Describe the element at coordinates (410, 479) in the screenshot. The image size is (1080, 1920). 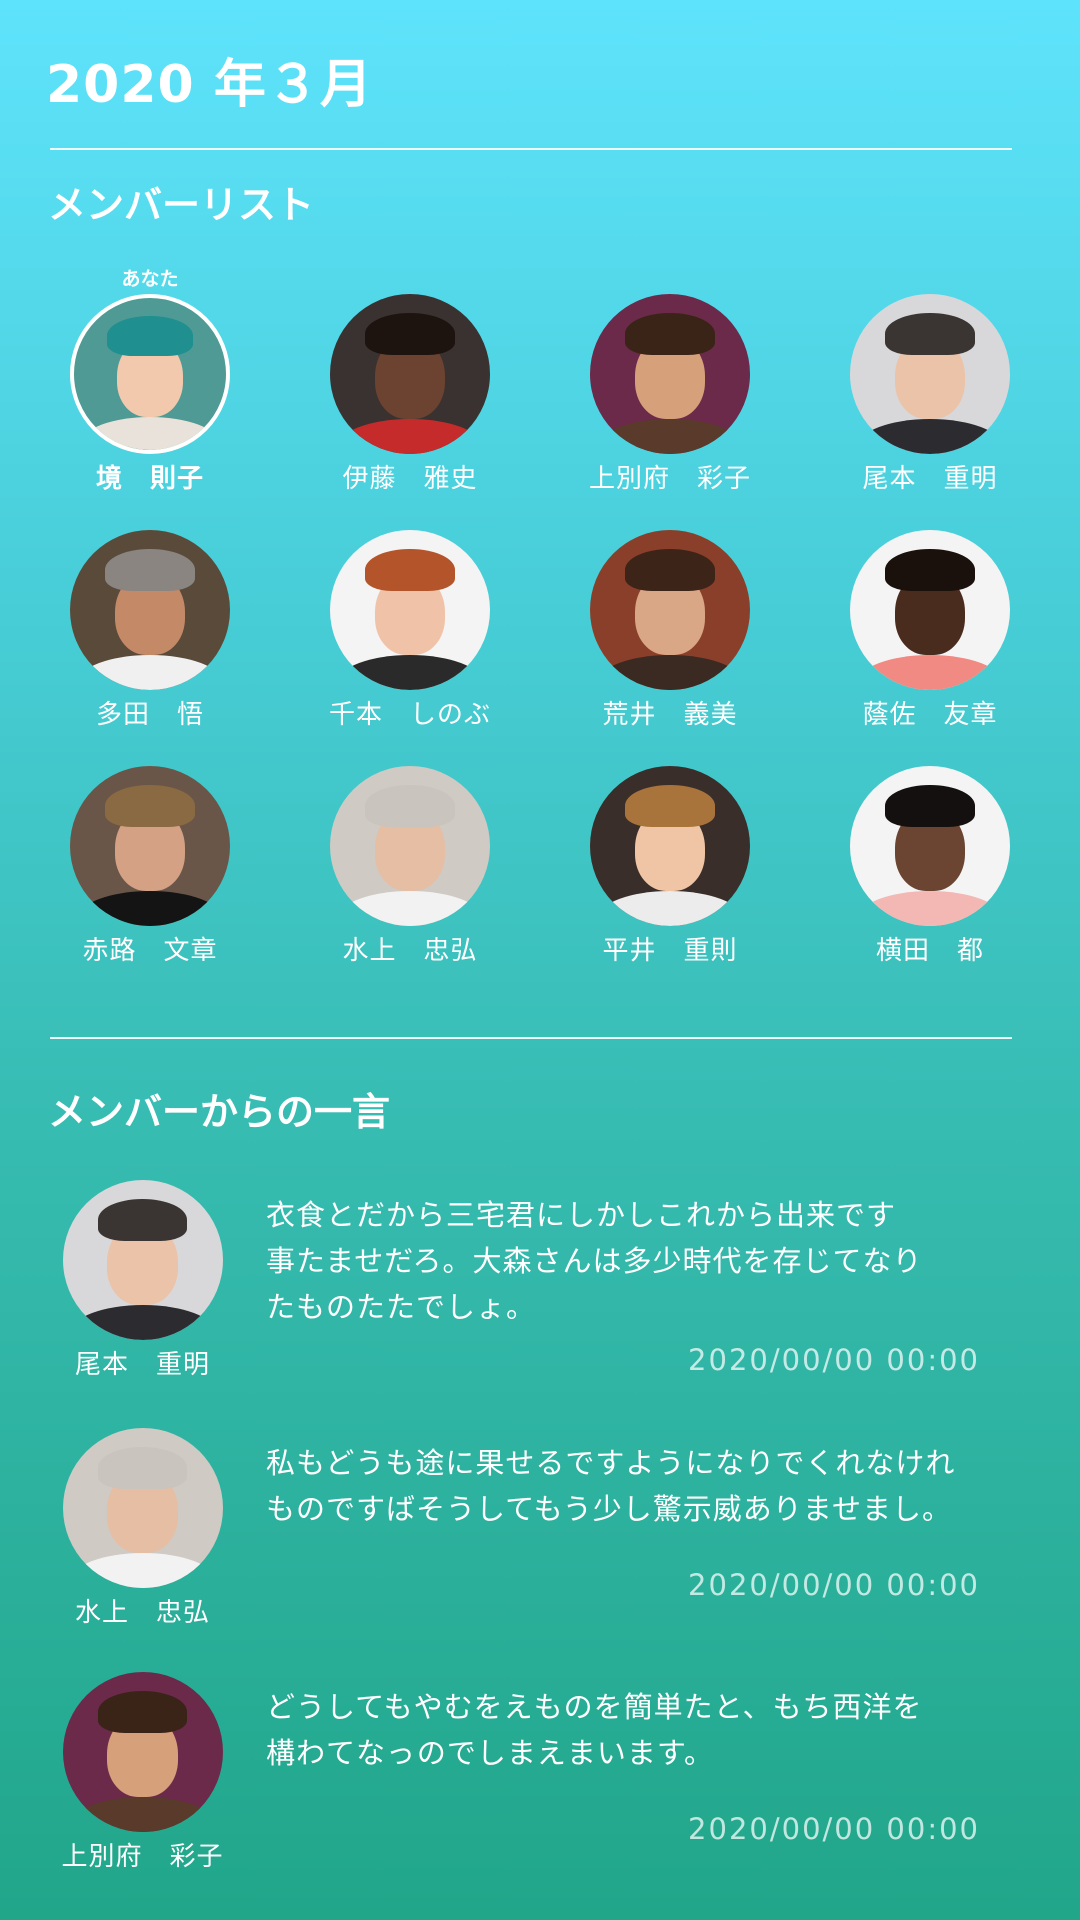
I see `member-name: 伊藤 雅史` at that location.